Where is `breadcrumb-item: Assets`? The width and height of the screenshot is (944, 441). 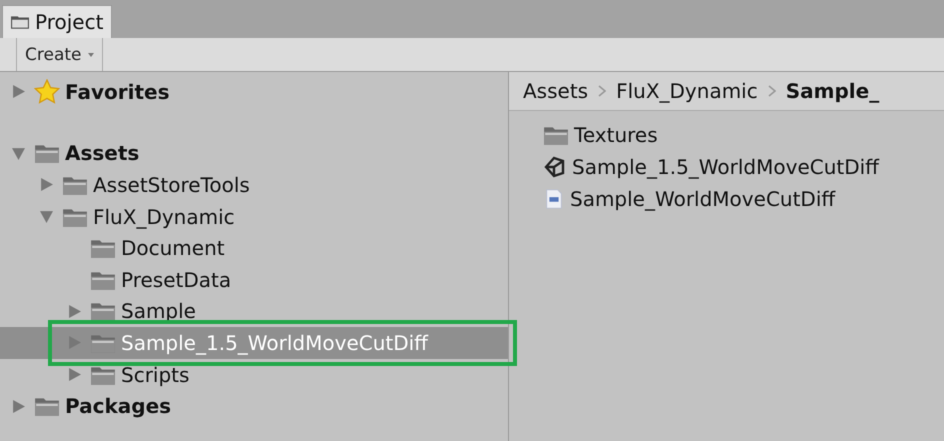 breadcrumb-item: Assets is located at coordinates (555, 91).